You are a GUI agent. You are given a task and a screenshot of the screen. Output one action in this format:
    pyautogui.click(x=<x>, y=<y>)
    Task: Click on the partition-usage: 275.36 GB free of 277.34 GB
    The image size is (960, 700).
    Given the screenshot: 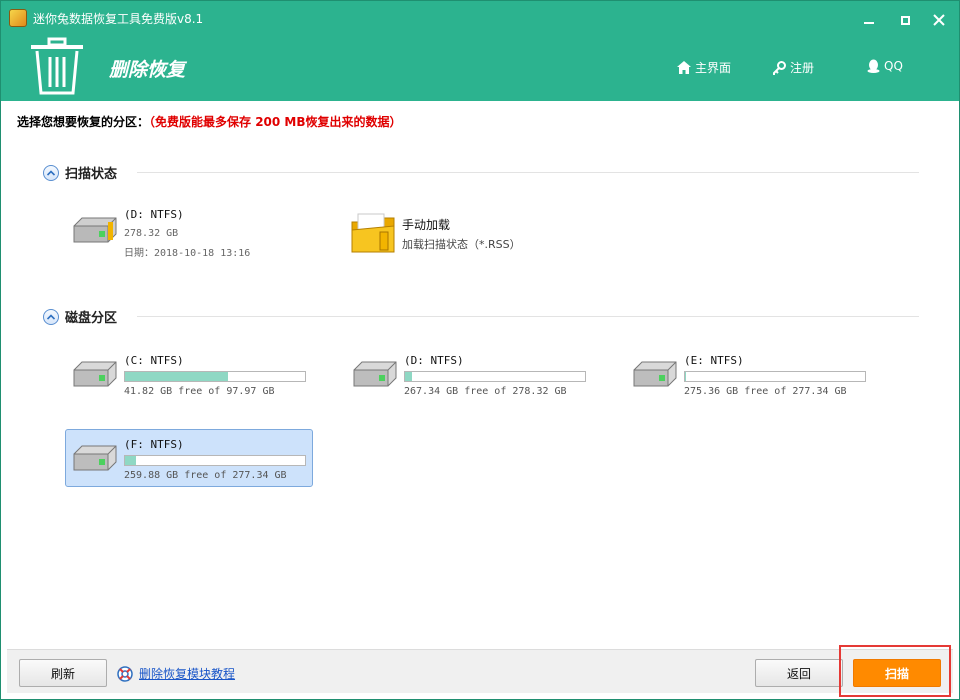 What is the action you would take?
    pyautogui.click(x=765, y=391)
    